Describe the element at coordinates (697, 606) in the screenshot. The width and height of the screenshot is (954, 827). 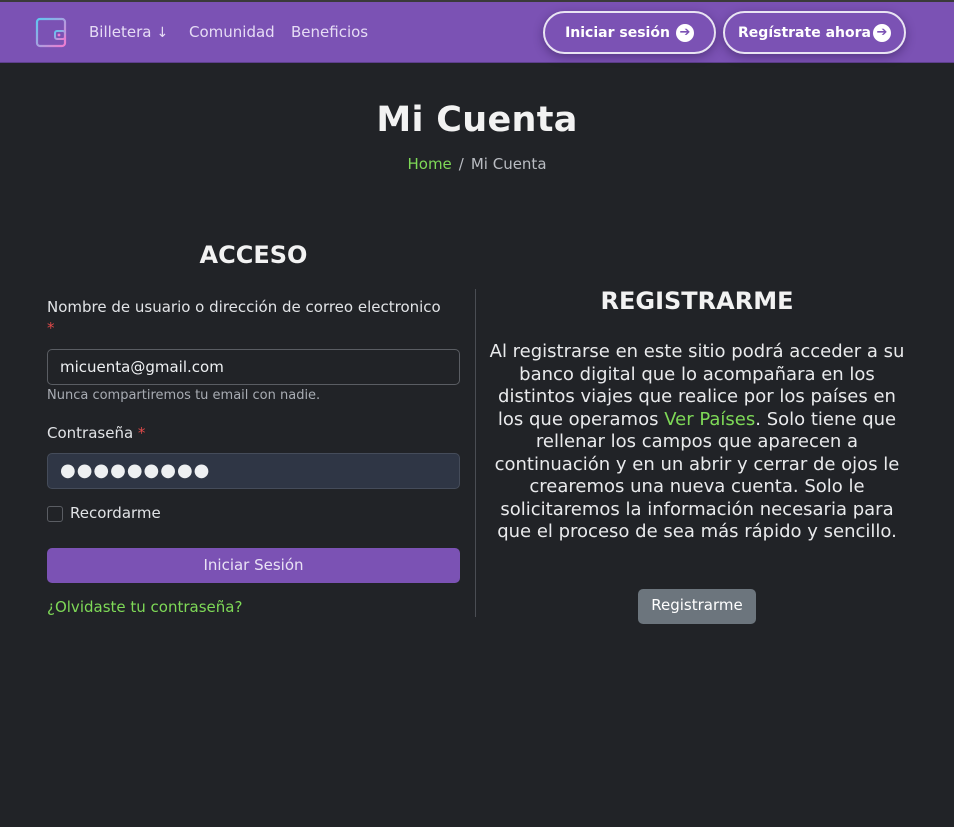
I see `register-button: Registrarme` at that location.